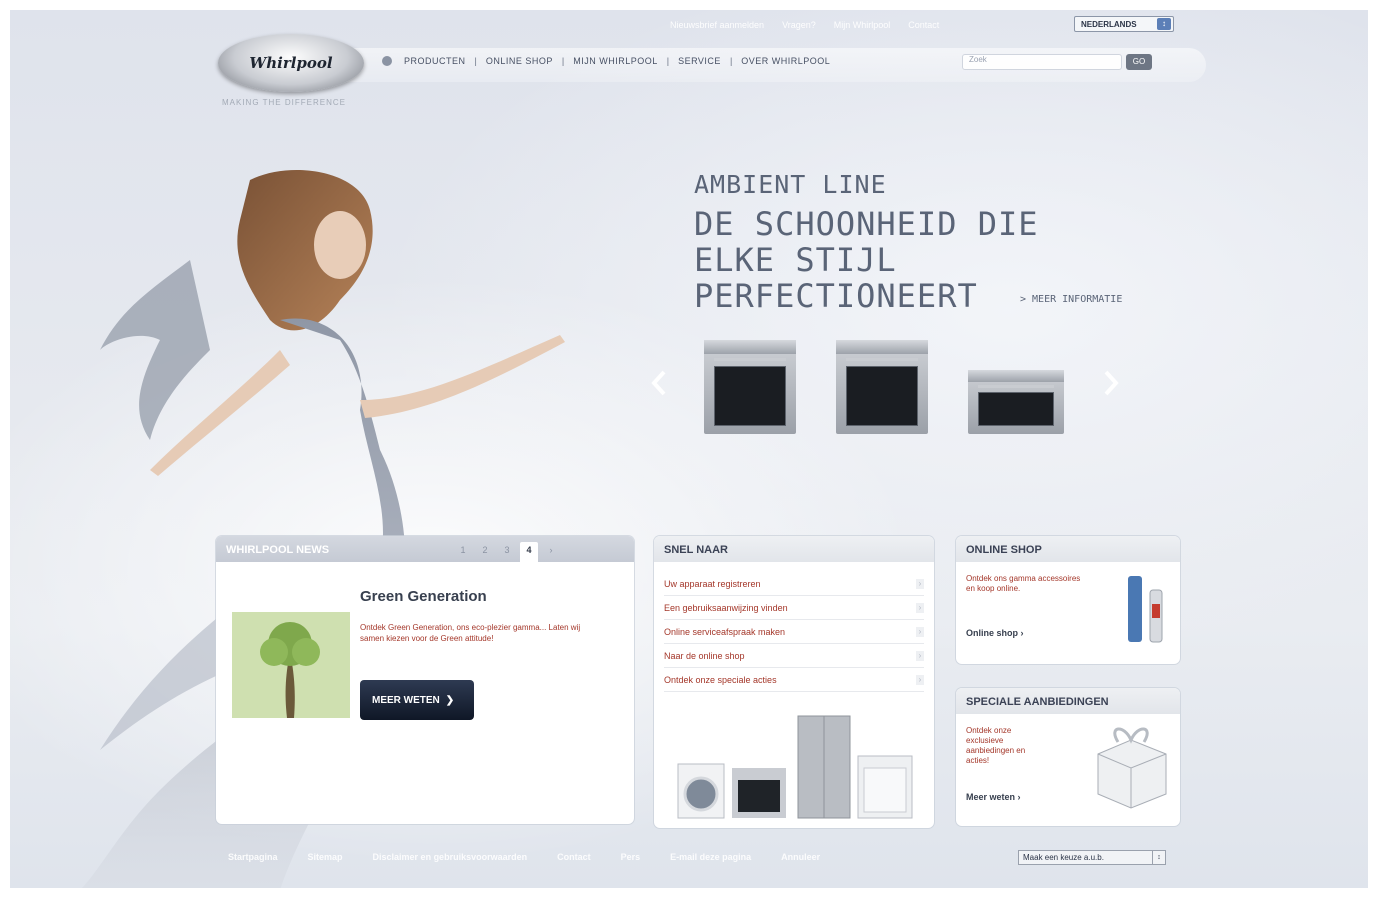 Image resolution: width=1378 pixels, height=898 pixels. What do you see at coordinates (529, 553) in the screenshot?
I see `news-page-4: 4` at bounding box center [529, 553].